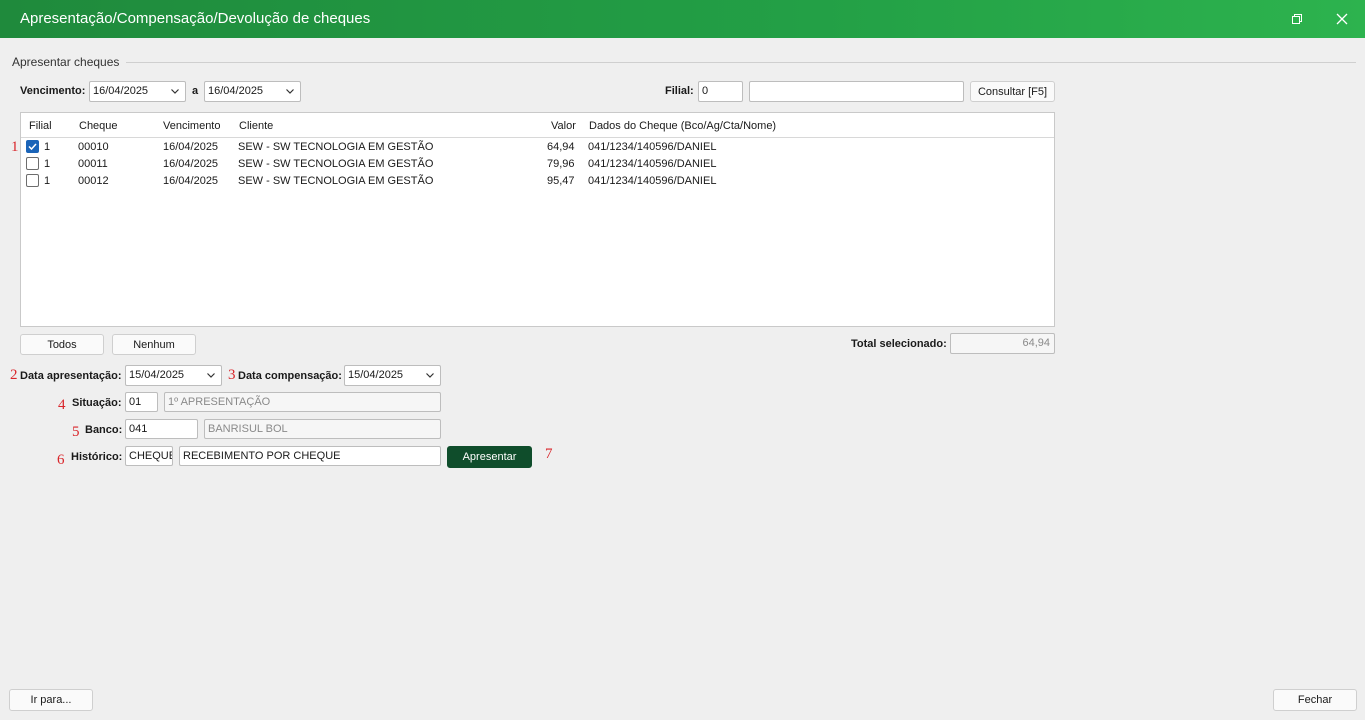 Image resolution: width=1365 pixels, height=720 pixels. What do you see at coordinates (549, 454) in the screenshot?
I see `marker-7: 7` at bounding box center [549, 454].